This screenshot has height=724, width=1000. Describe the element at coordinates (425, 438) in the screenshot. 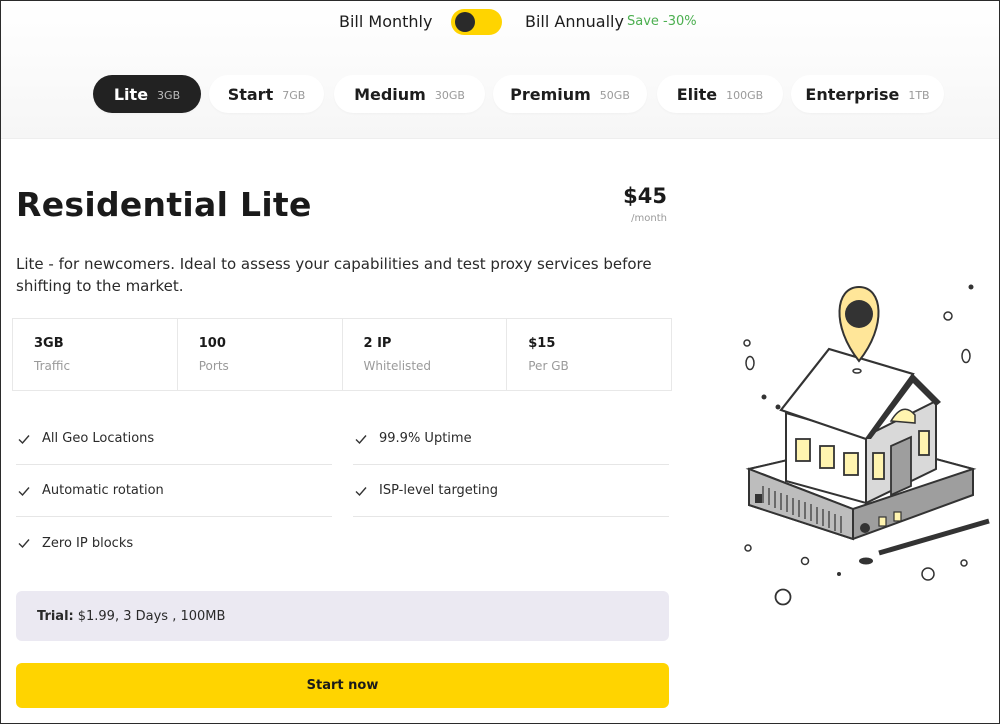

I see `feature-label: 99.9% Uptime` at that location.